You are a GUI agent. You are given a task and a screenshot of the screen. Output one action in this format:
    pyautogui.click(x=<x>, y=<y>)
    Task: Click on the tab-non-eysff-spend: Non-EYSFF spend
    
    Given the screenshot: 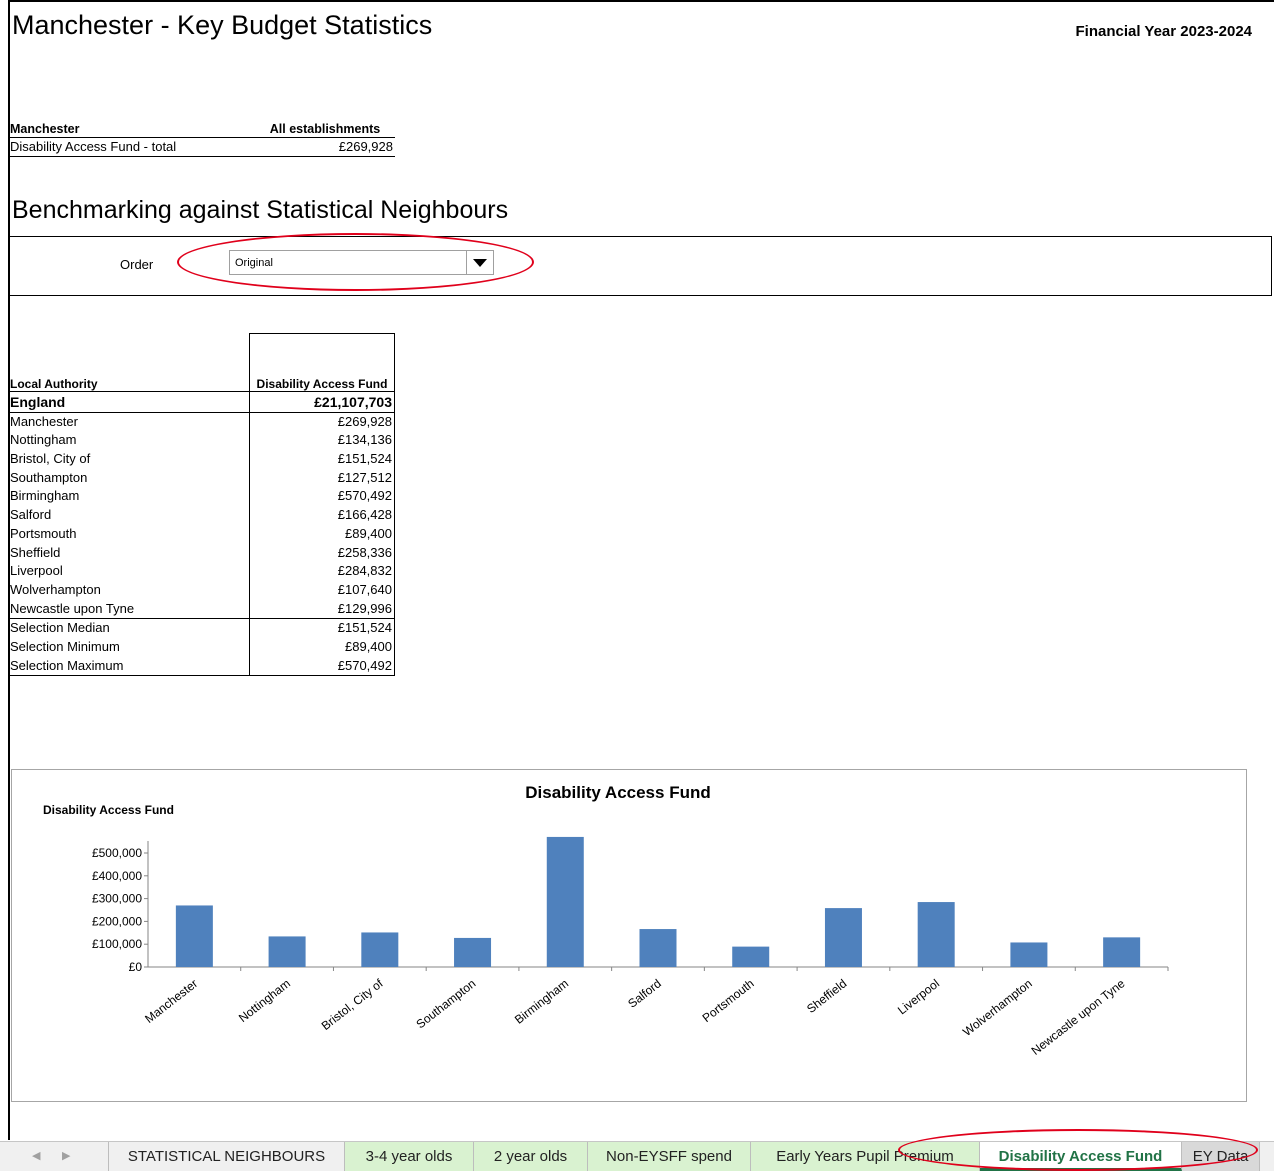 What is the action you would take?
    pyautogui.click(x=669, y=1156)
    